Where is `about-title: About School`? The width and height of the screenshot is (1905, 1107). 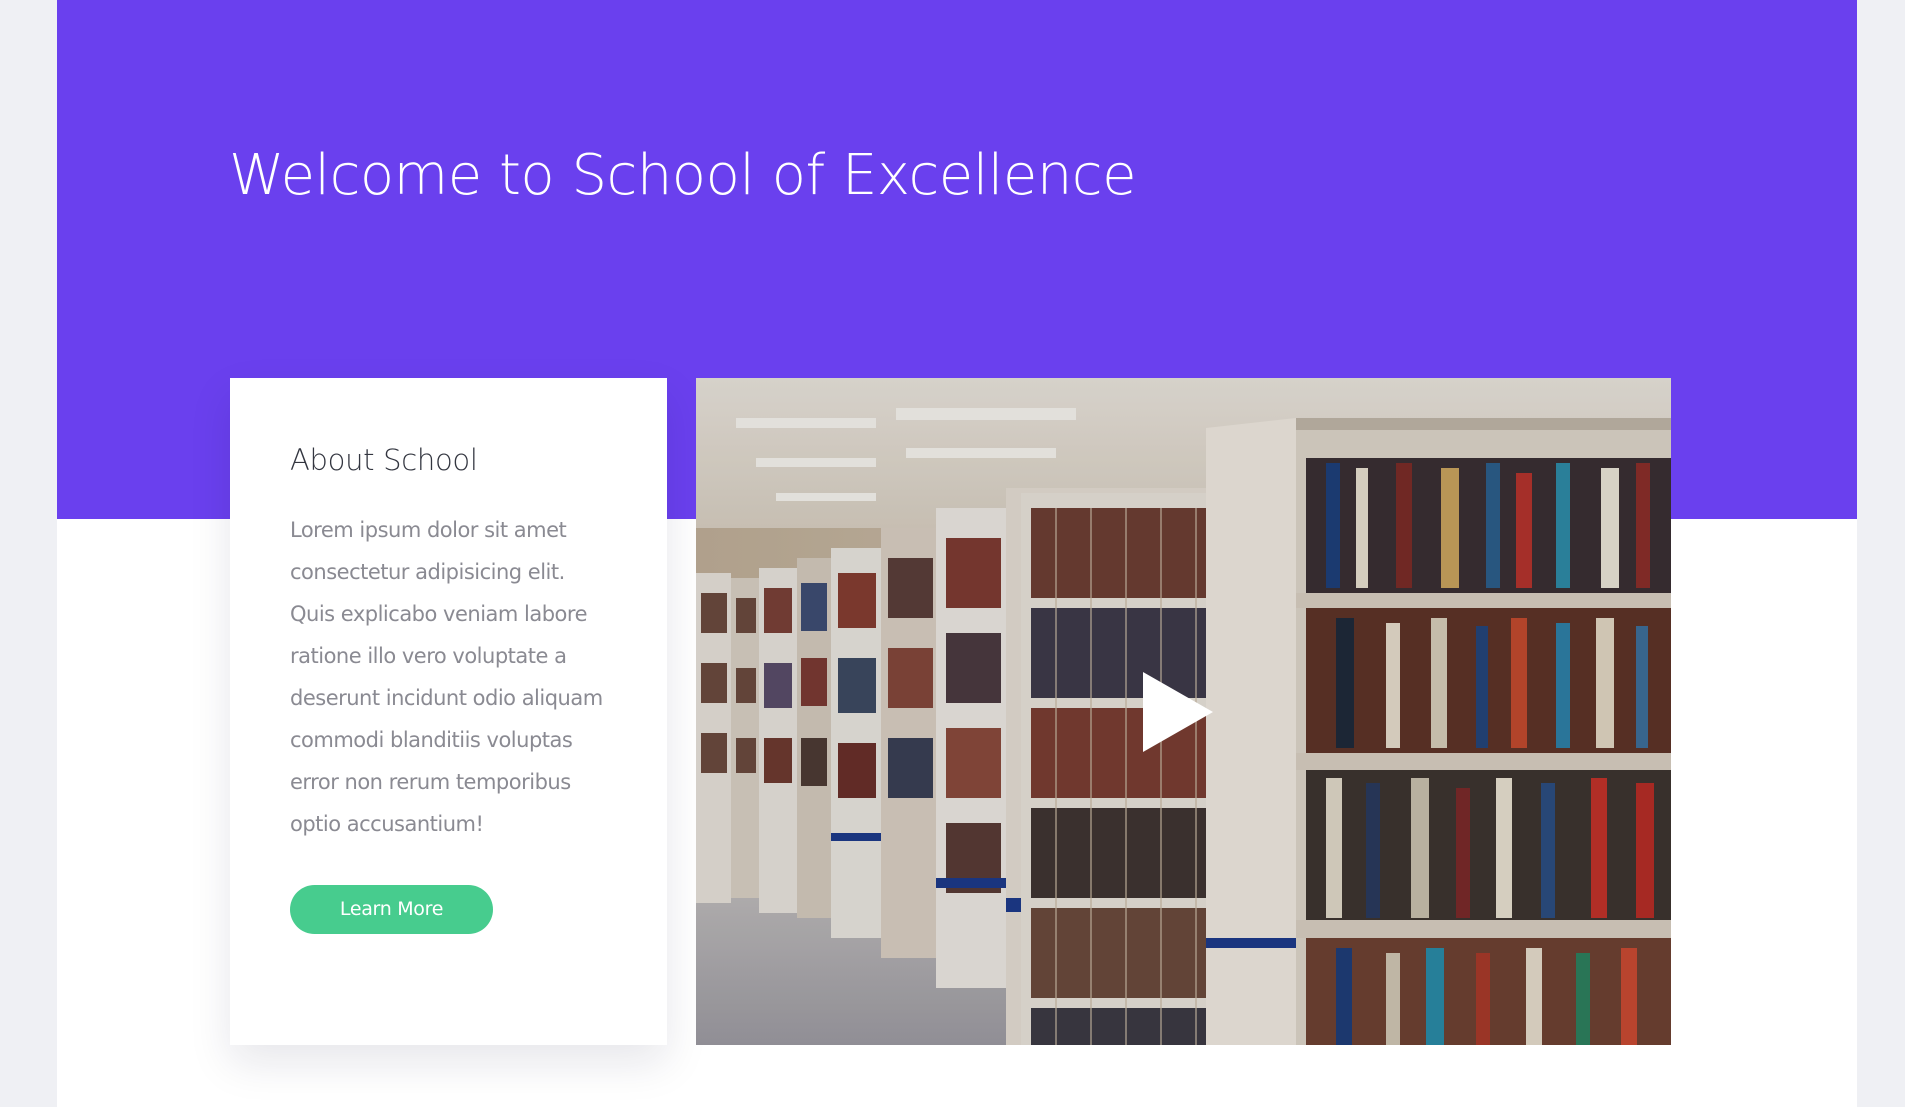 about-title: About School is located at coordinates (384, 460).